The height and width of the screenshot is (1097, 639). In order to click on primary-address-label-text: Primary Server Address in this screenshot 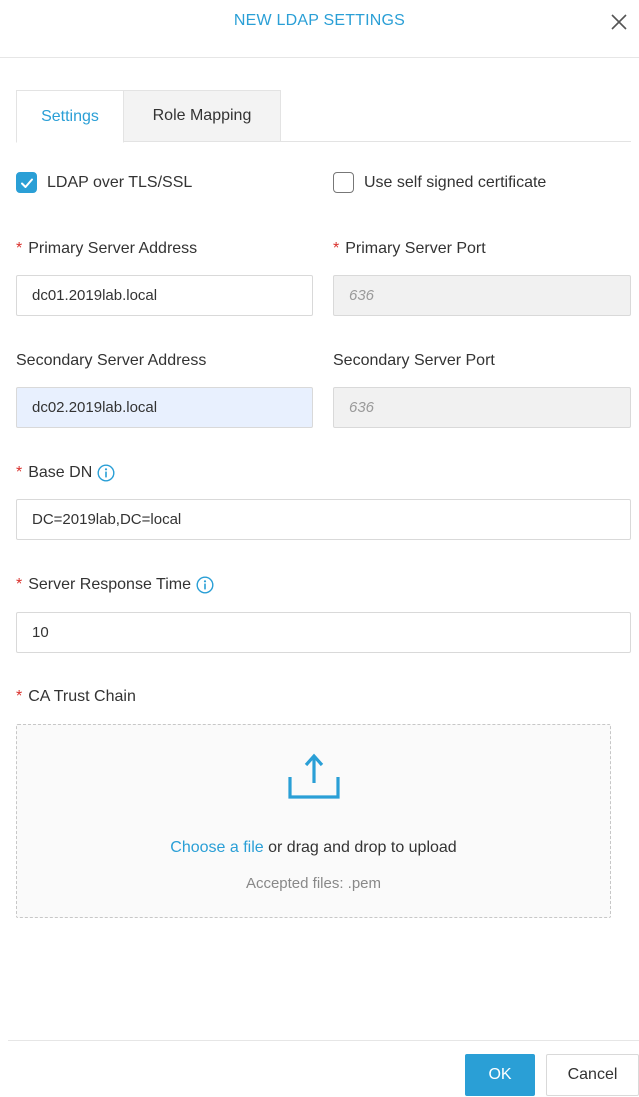, I will do `click(113, 248)`.